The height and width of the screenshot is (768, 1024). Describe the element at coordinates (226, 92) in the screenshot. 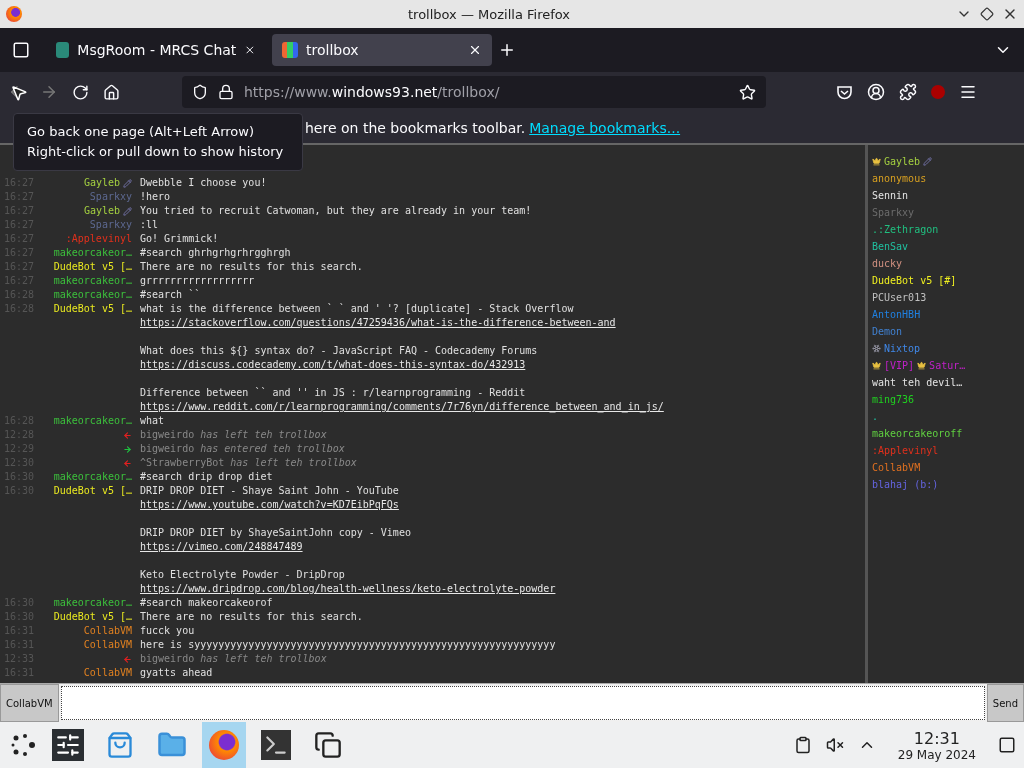

I see `lock-icon` at that location.